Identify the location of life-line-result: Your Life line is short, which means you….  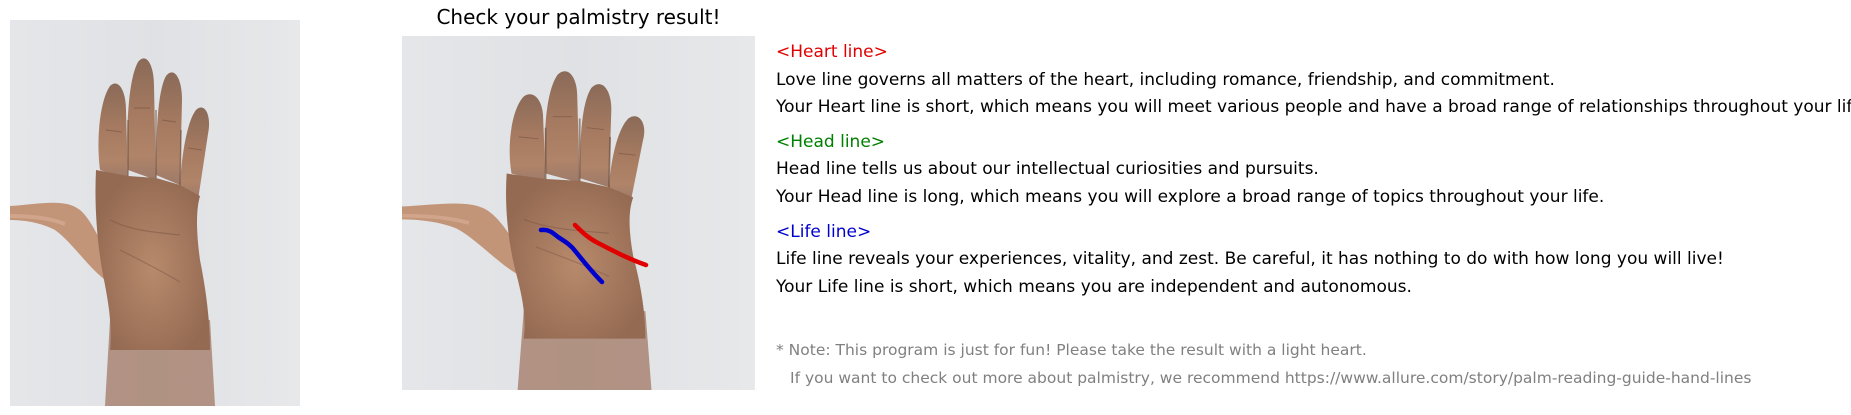
(1094, 287).